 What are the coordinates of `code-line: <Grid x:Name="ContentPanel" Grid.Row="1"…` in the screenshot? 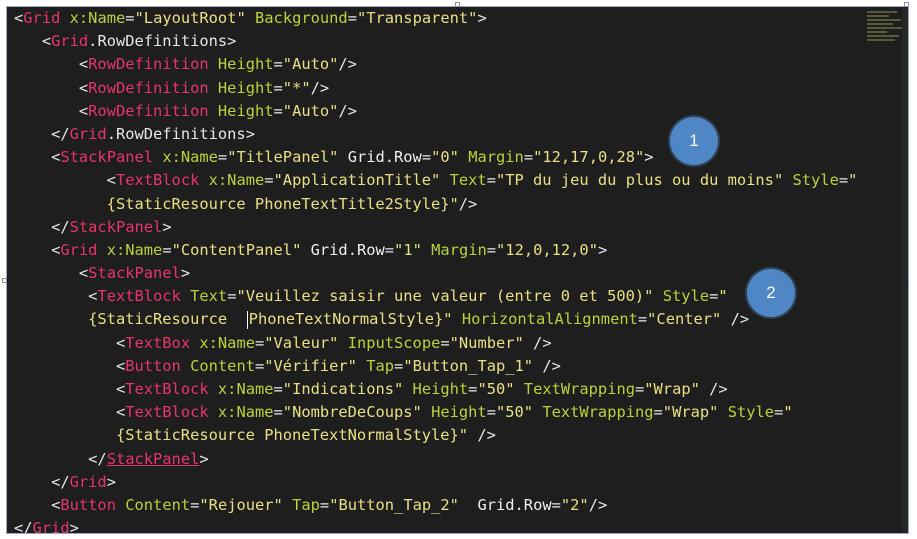 It's located at (435, 250).